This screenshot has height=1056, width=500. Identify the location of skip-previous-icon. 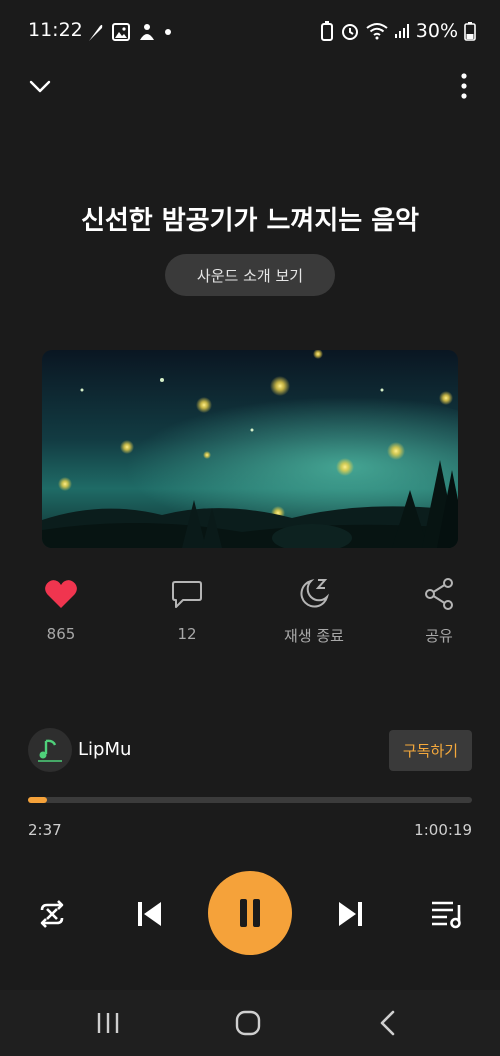
(149, 914).